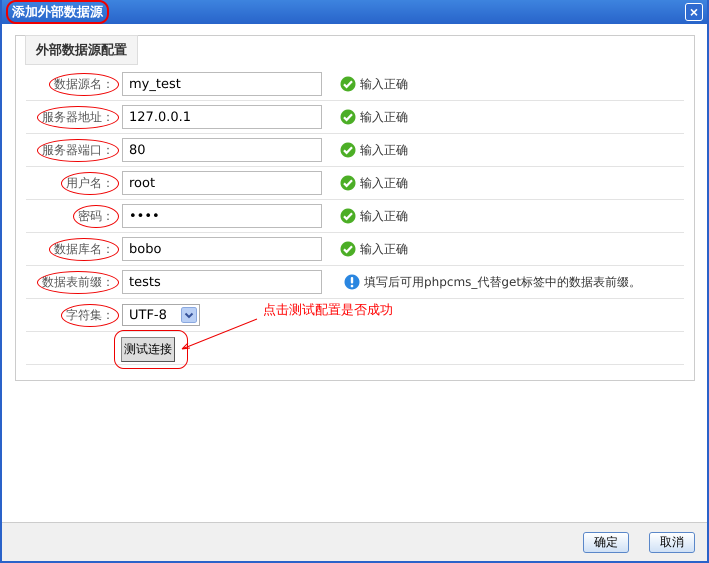  Describe the element at coordinates (84, 84) in the screenshot. I see `field-label: 数据源名：` at that location.